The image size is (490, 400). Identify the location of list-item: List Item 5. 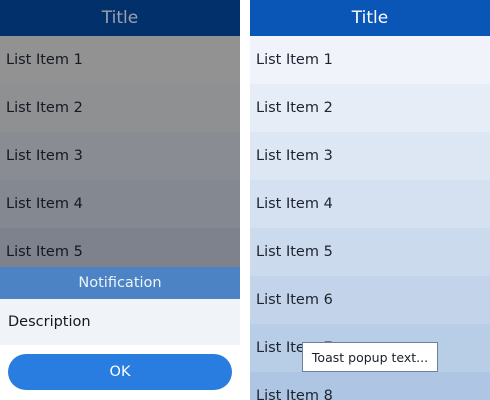
(370, 252).